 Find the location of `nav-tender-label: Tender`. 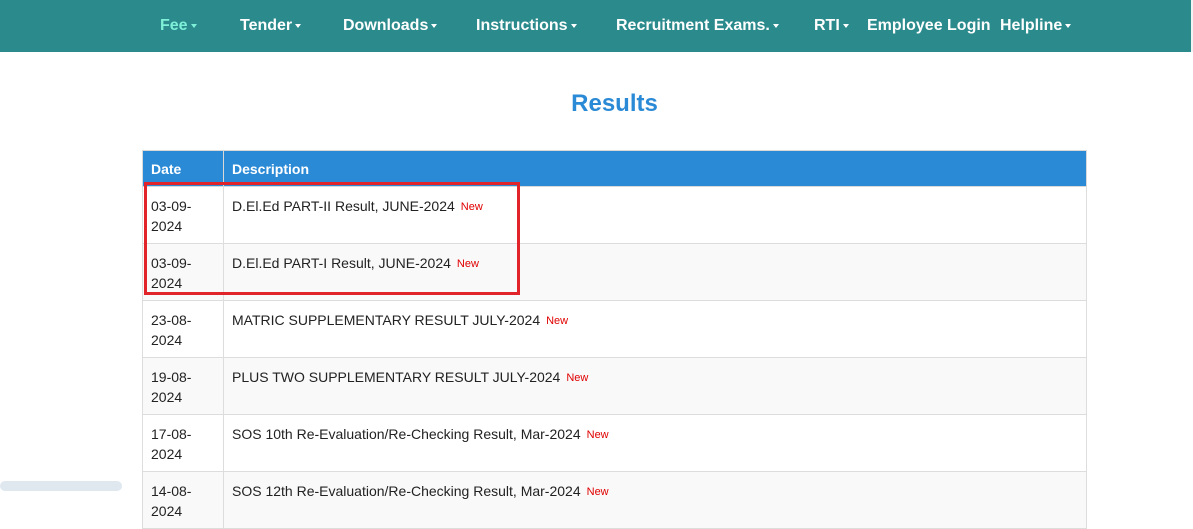

nav-tender-label: Tender is located at coordinates (266, 25).